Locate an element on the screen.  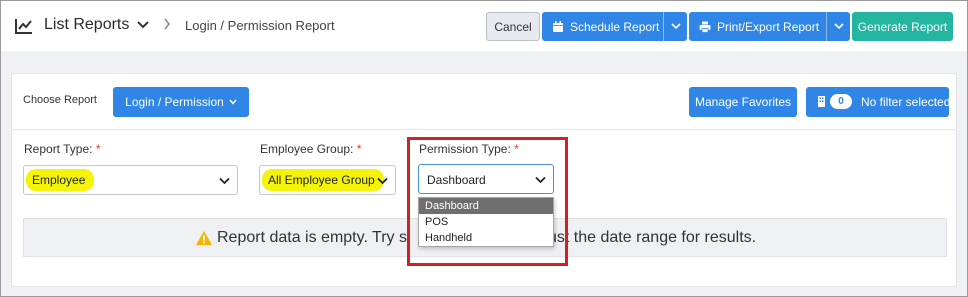
annotation-highlight-box is located at coordinates (487, 201).